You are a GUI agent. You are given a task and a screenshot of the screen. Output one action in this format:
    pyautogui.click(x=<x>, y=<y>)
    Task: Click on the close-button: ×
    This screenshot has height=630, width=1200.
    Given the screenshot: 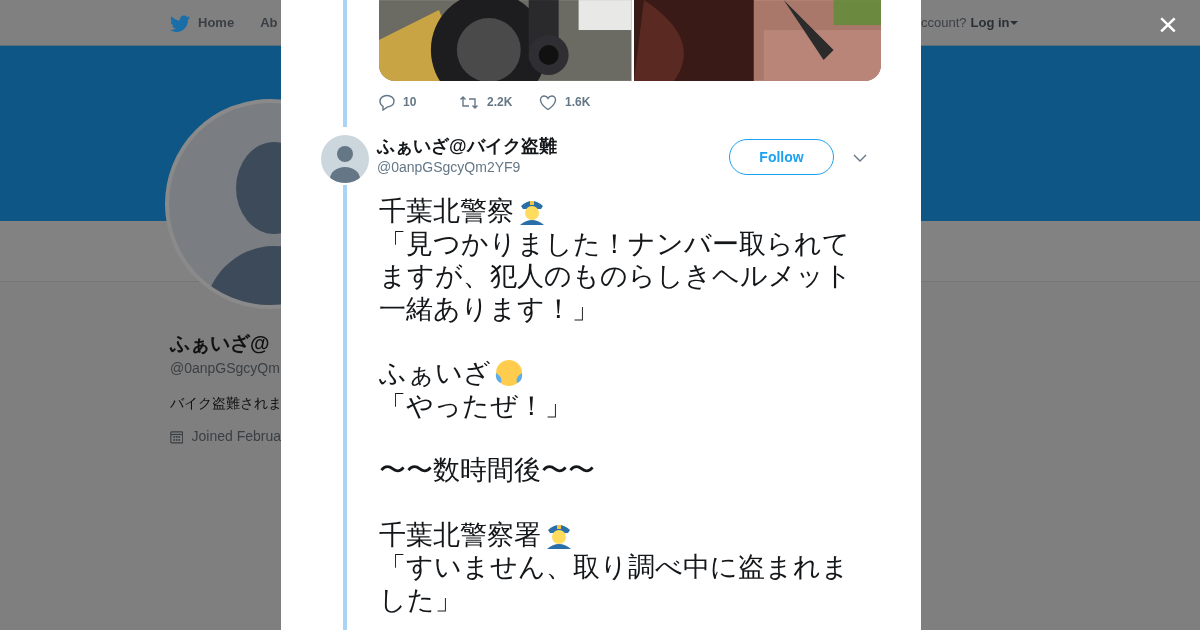 What is the action you would take?
    pyautogui.click(x=1168, y=24)
    